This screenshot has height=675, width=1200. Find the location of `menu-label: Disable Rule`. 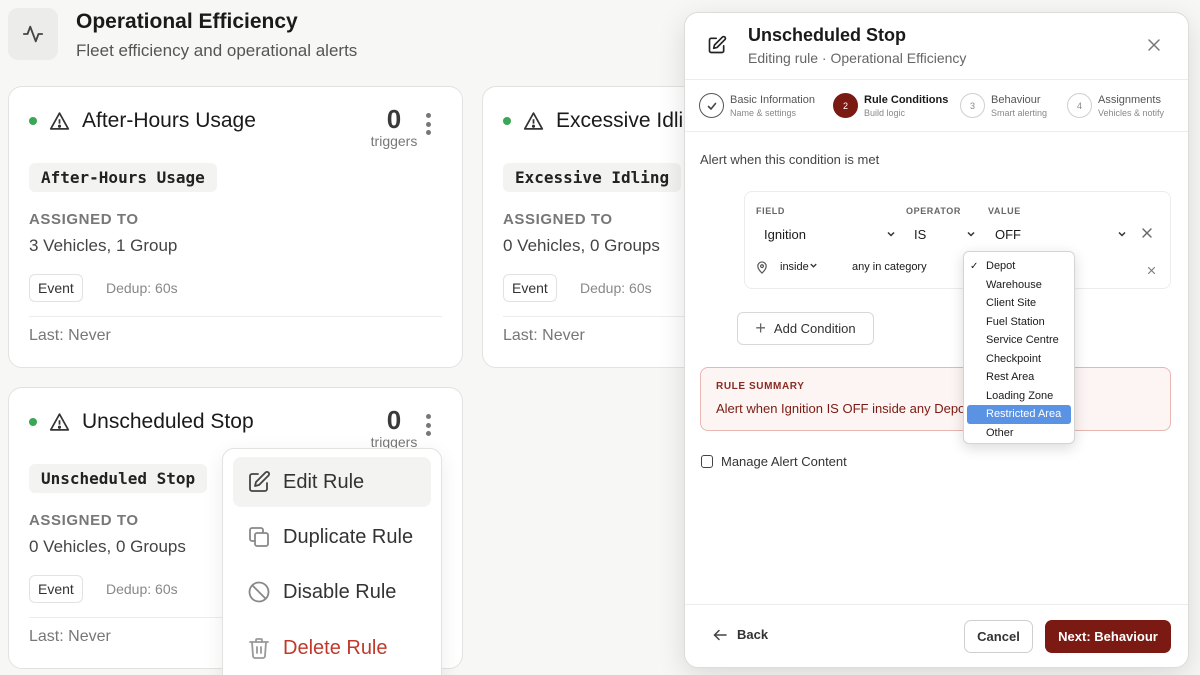

menu-label: Disable Rule is located at coordinates (340, 591).